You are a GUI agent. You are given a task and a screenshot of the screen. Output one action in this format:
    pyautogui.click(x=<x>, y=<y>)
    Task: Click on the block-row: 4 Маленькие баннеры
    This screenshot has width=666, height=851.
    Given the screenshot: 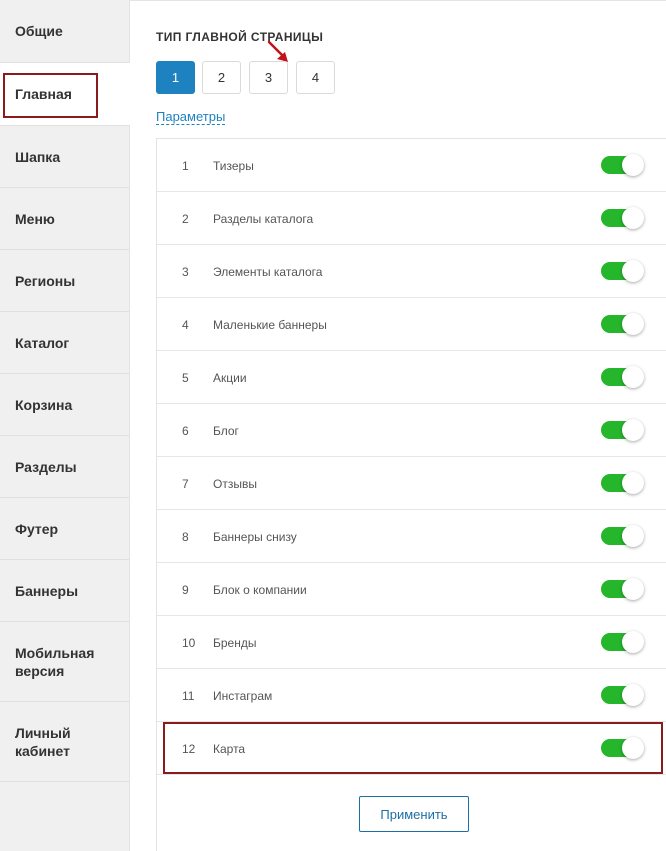 What is the action you would take?
    pyautogui.click(x=411, y=324)
    